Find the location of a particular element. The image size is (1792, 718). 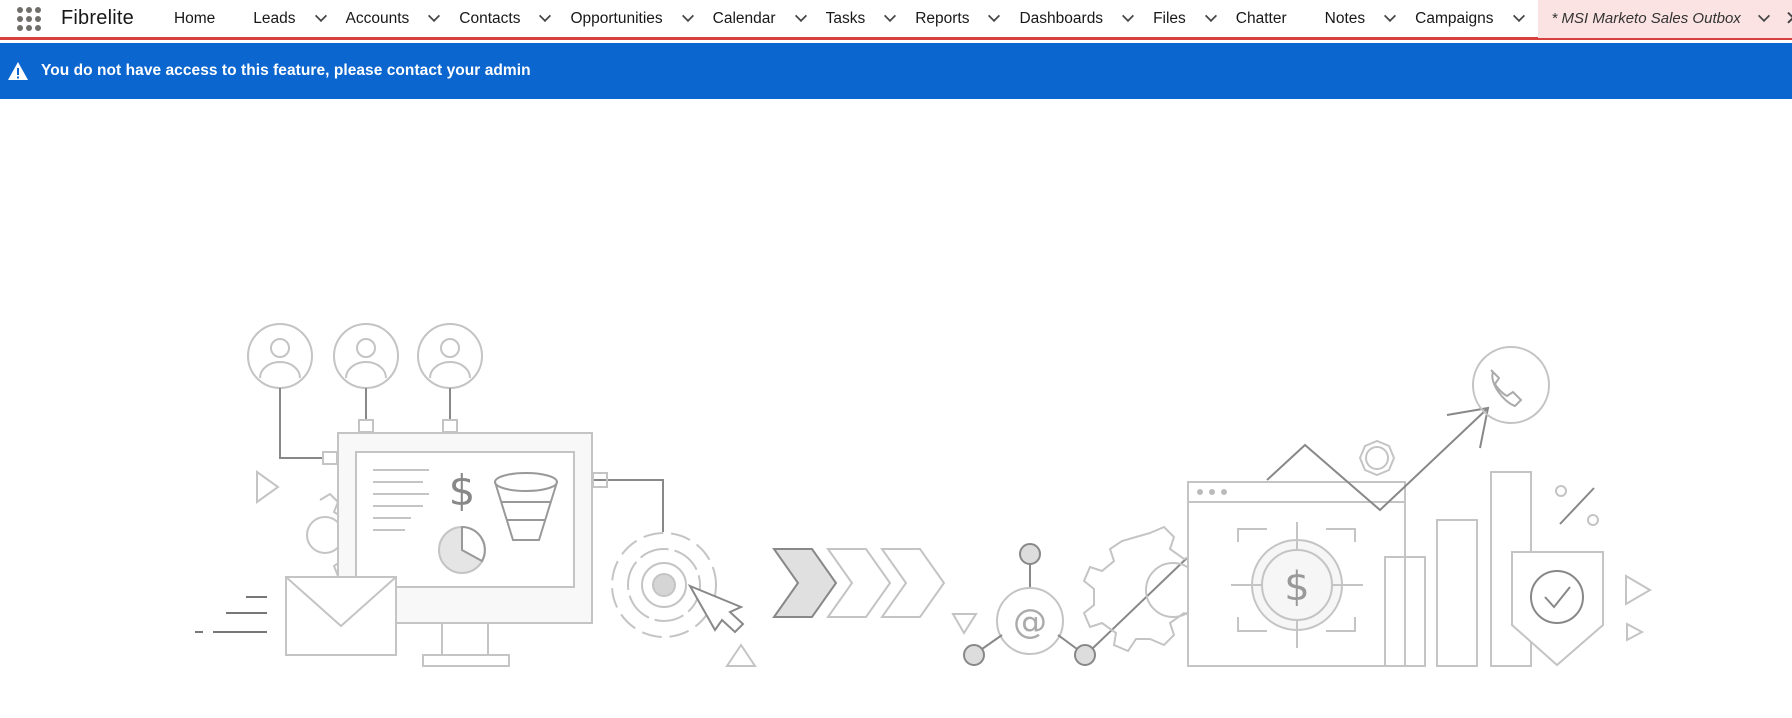

nav-item-contacts: Contacts is located at coordinates (506, 18).